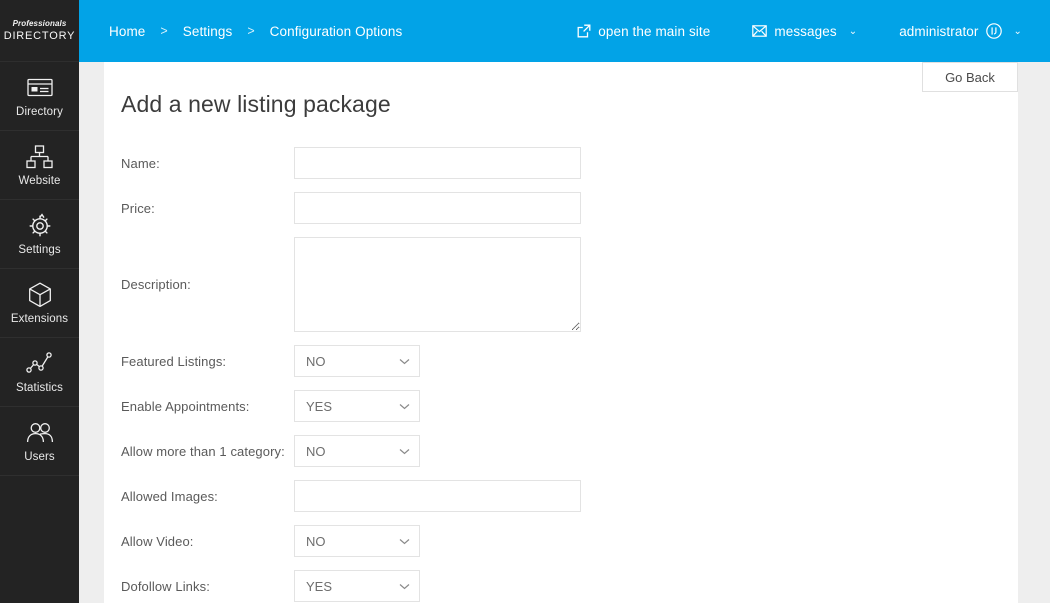  I want to click on allow-video-select-wrap: NO, so click(357, 541).